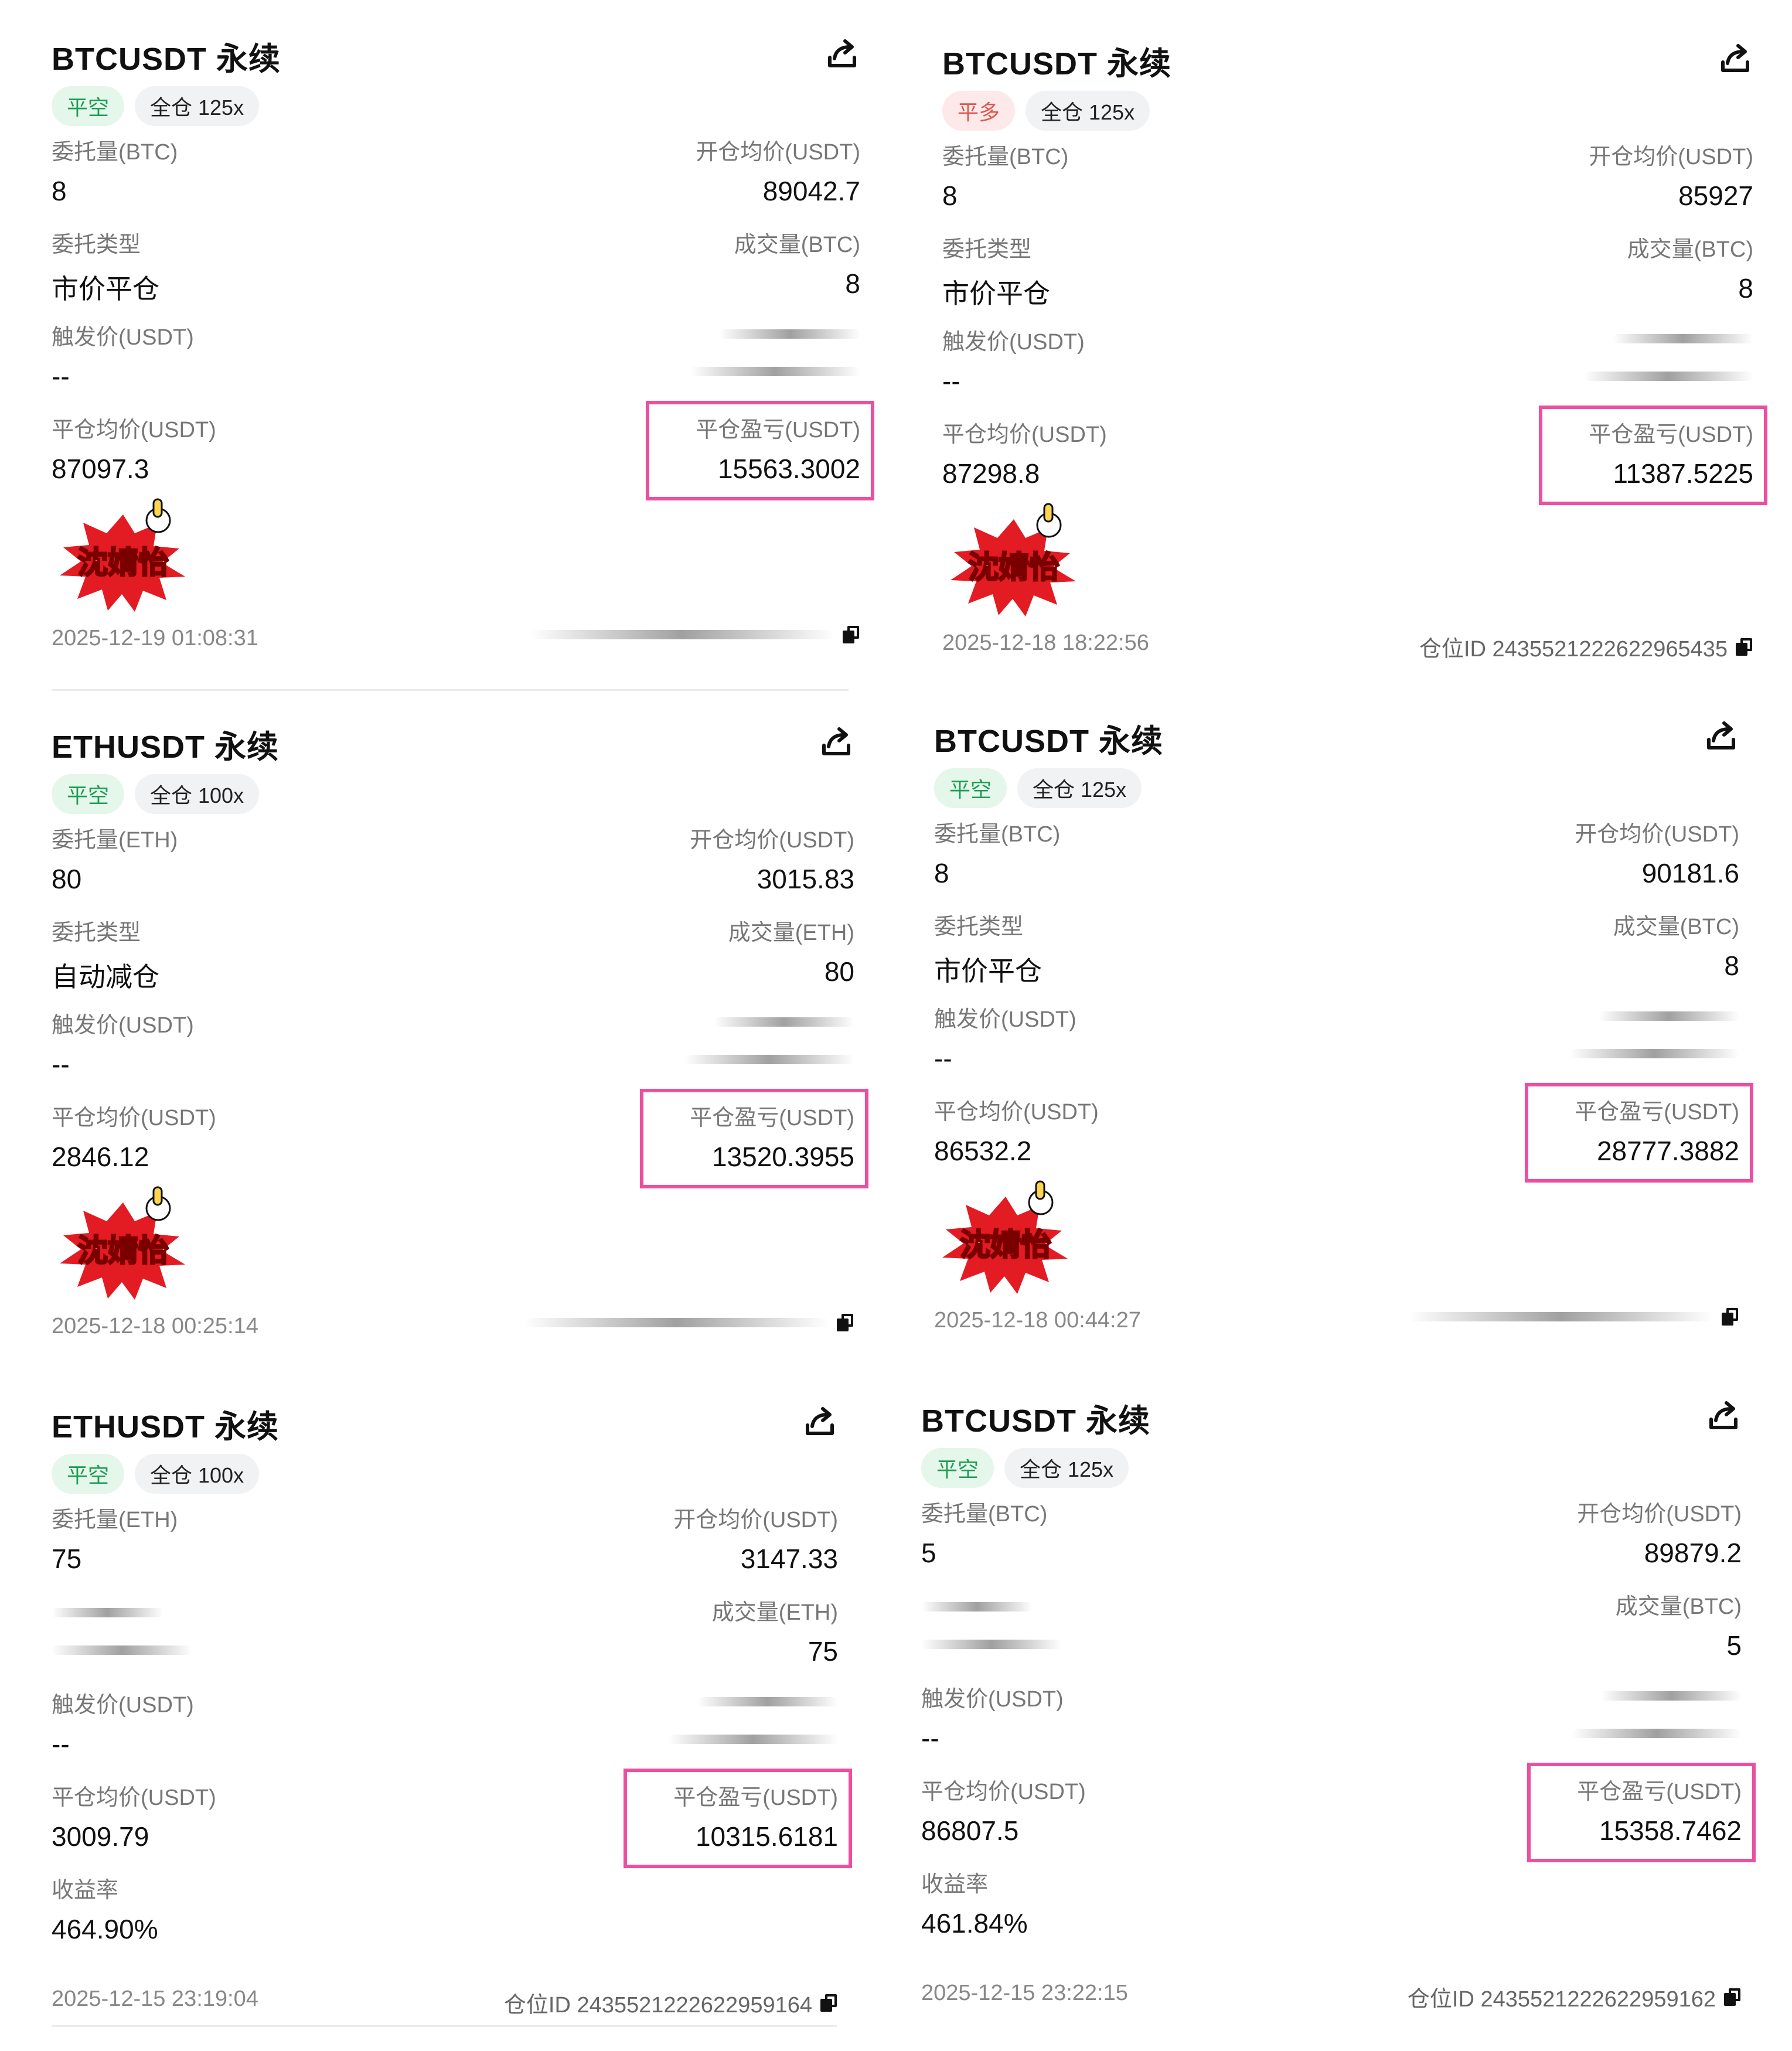 This screenshot has height=2051, width=1792. I want to click on side-tag: 平多, so click(979, 111).